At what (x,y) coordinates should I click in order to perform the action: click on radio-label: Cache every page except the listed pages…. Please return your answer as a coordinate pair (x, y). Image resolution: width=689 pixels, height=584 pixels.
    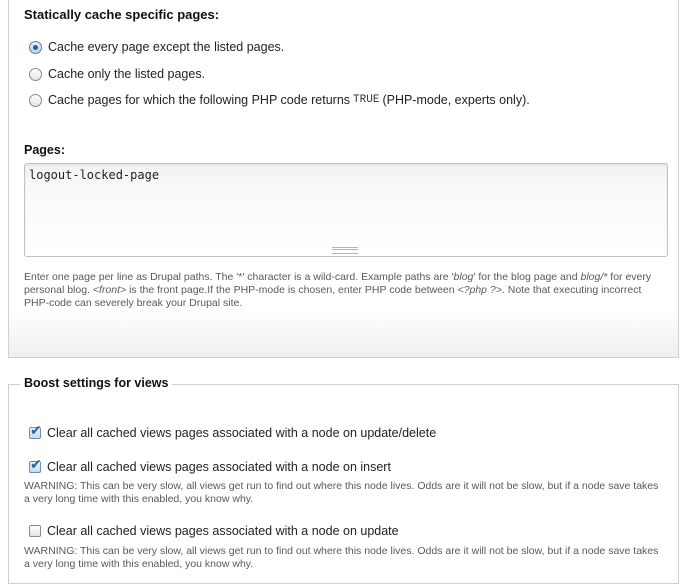
    Looking at the image, I should click on (166, 47).